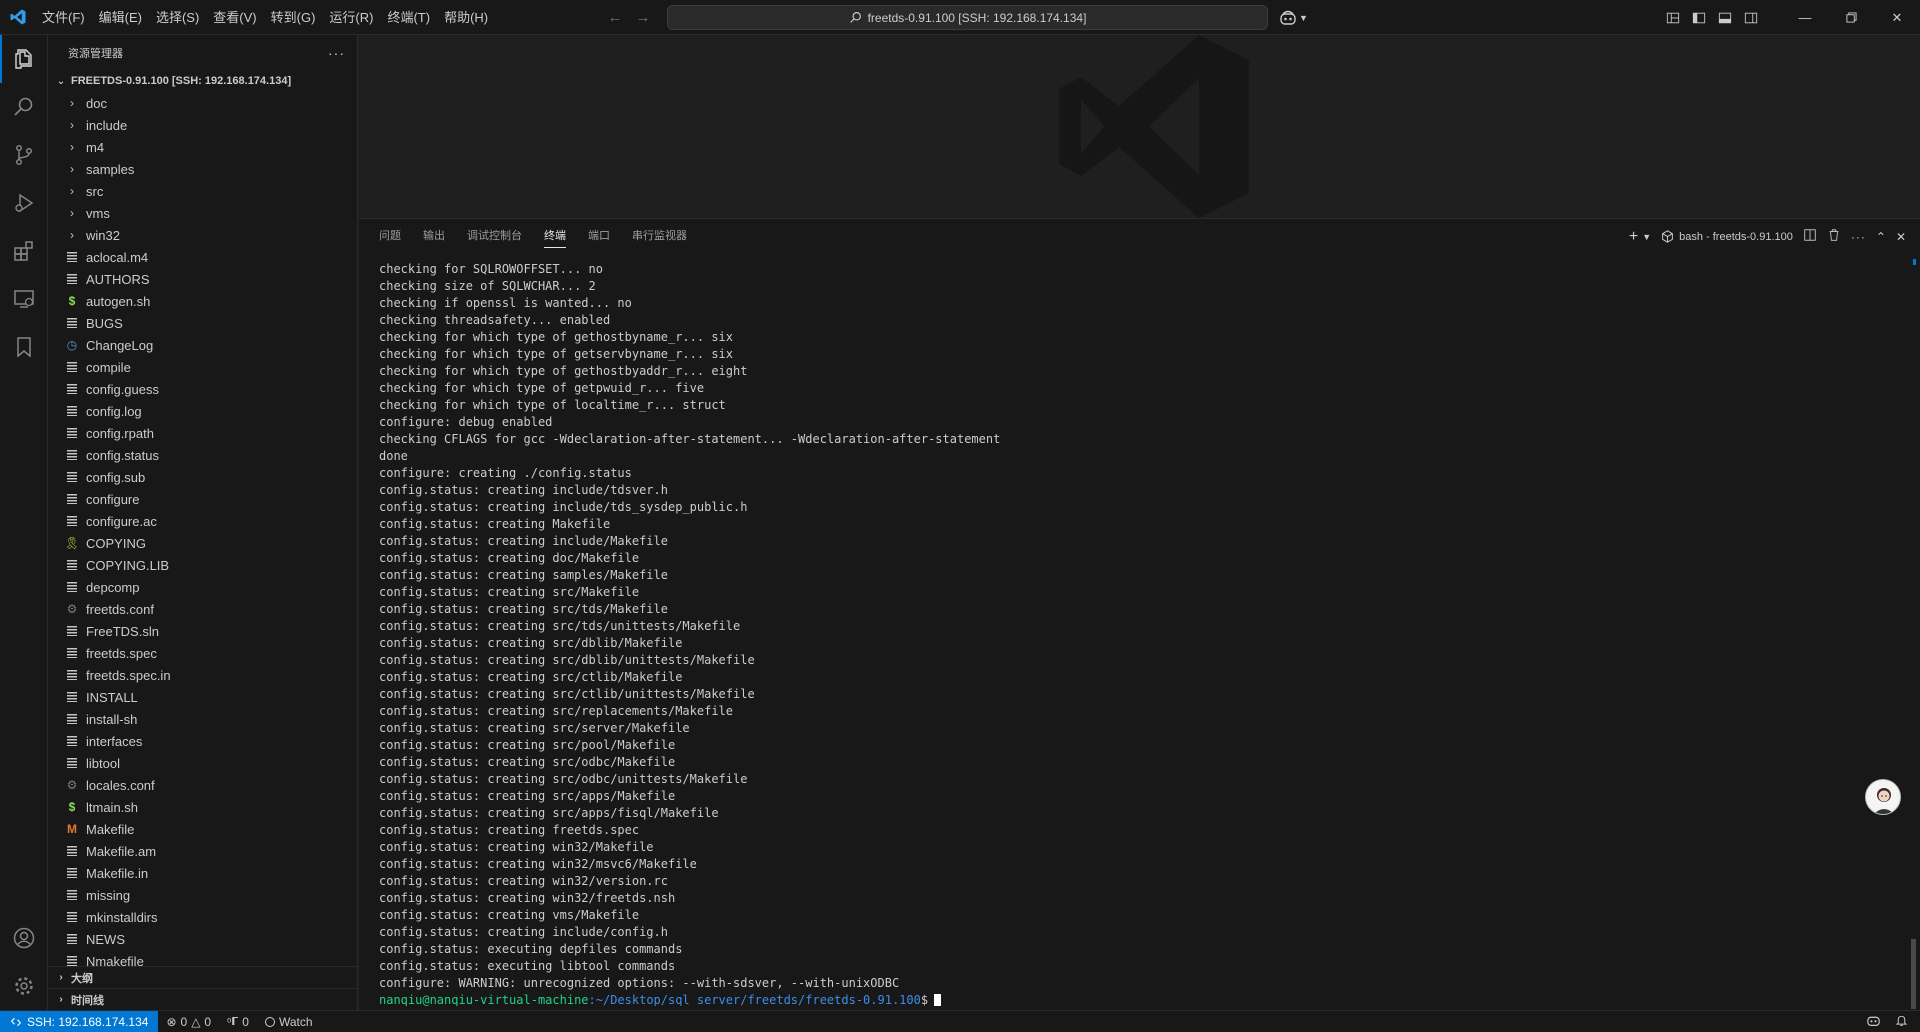  Describe the element at coordinates (63, 17) in the screenshot. I see `menu-item-0: 文件(F)` at that location.